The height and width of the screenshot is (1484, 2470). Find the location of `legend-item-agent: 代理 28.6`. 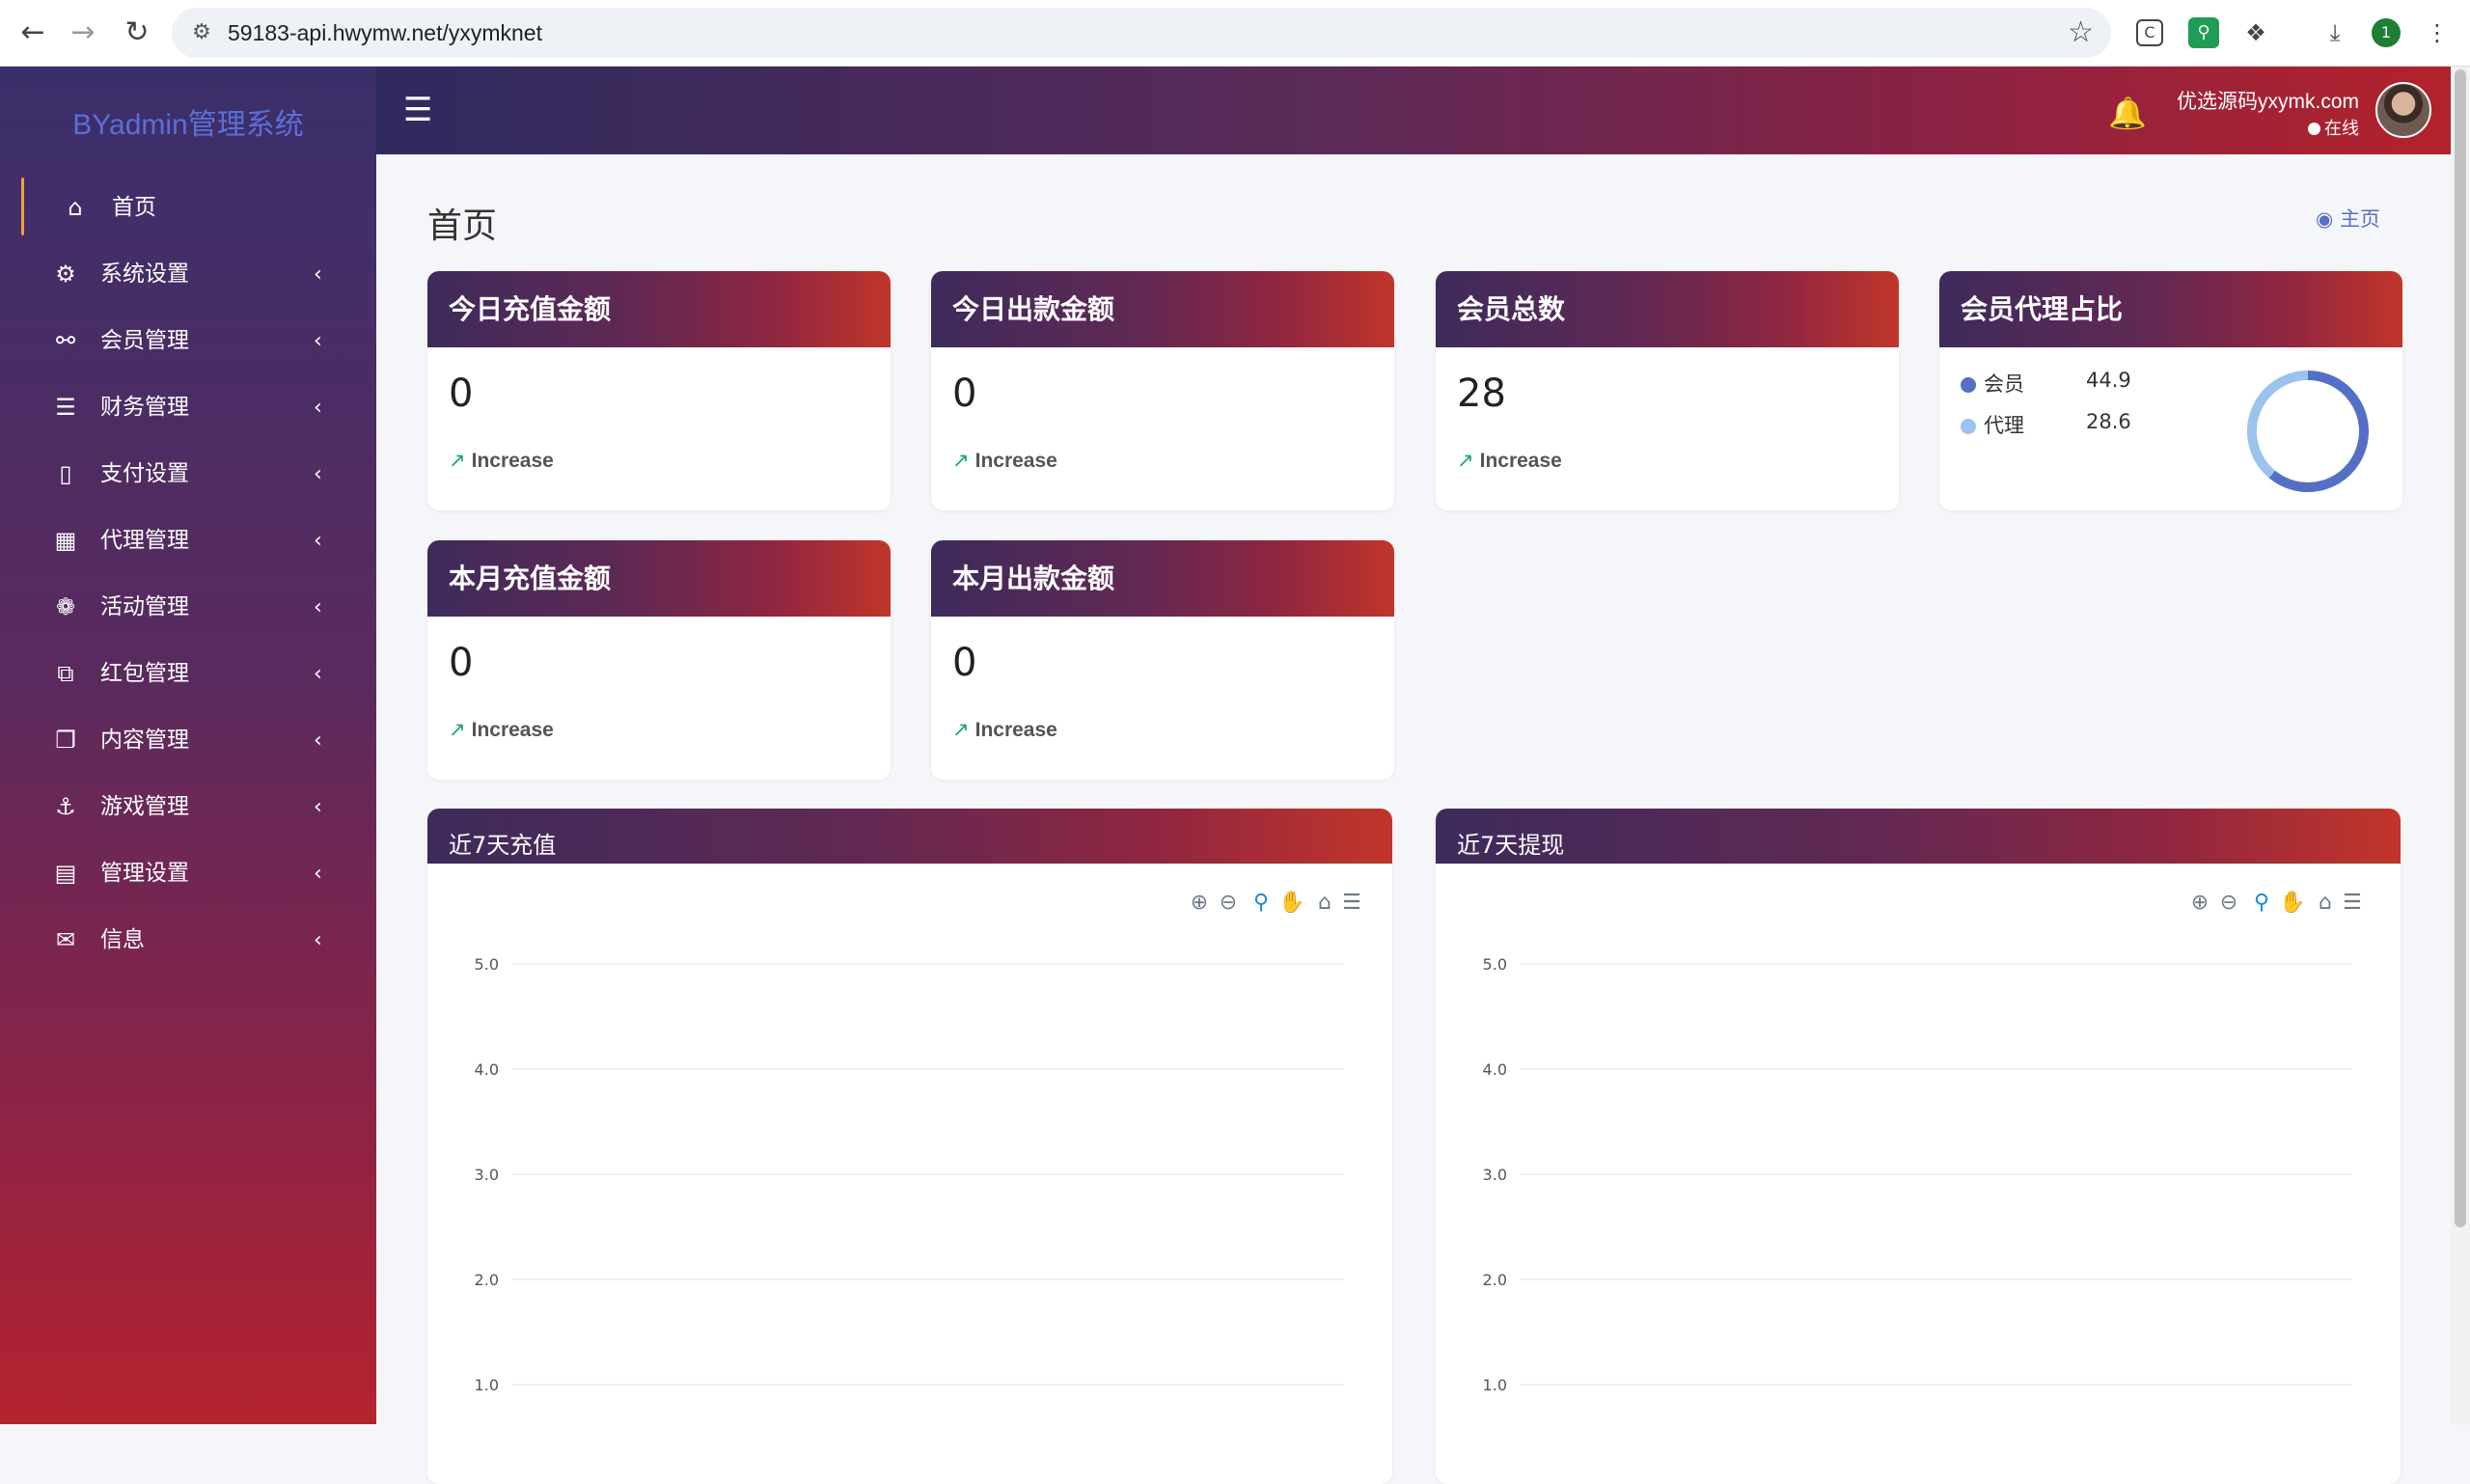

legend-item-agent: 代理 28.6 is located at coordinates (2046, 424).